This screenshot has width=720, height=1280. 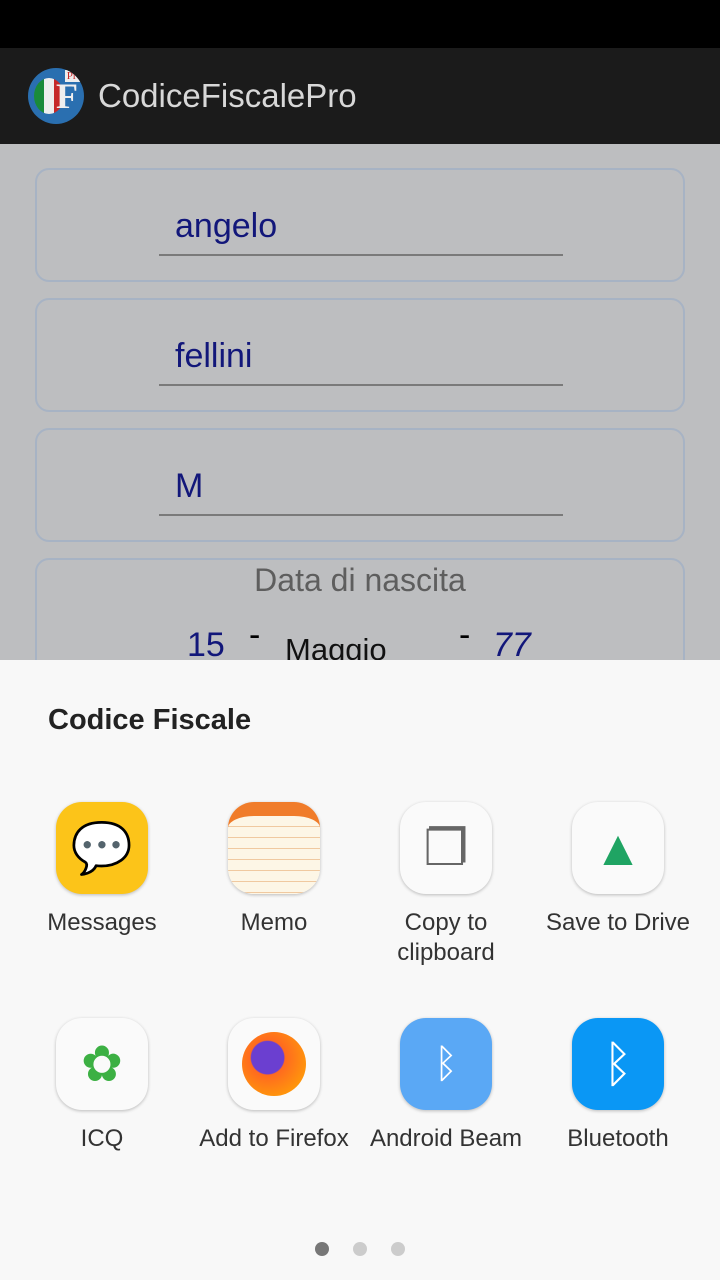 I want to click on share-title: Codice Fiscale, so click(x=150, y=720).